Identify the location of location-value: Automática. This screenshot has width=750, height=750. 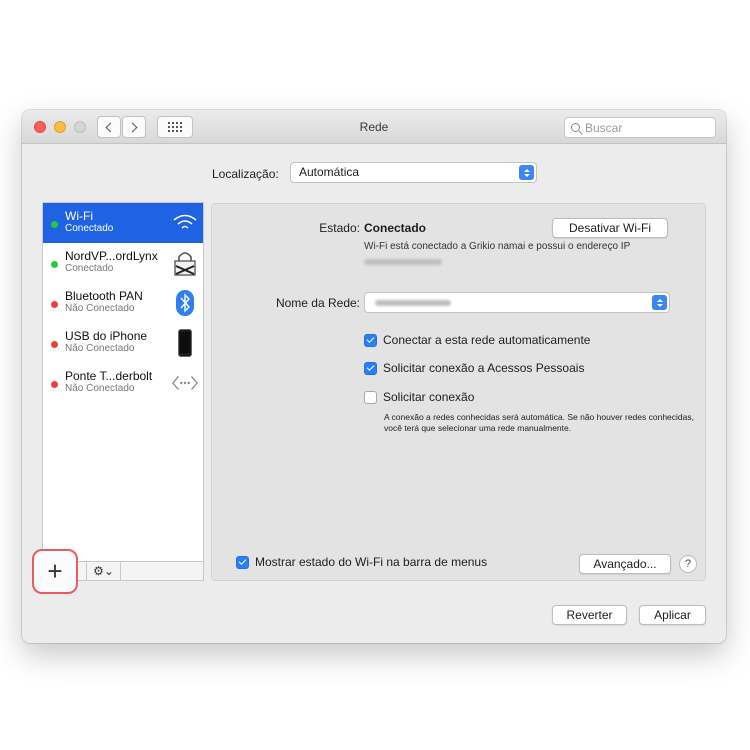
(329, 172).